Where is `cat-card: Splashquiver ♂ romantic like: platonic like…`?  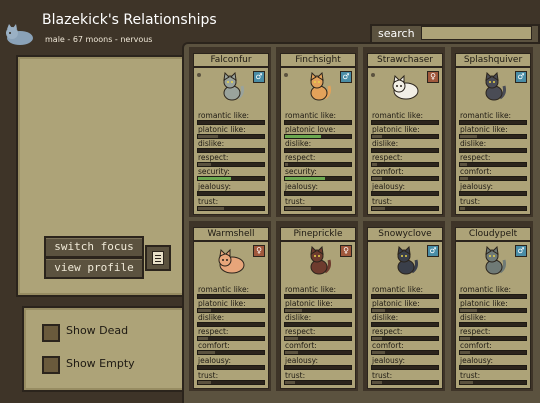 cat-card: Splashquiver ♂ romantic like: platonic like… is located at coordinates (492, 132).